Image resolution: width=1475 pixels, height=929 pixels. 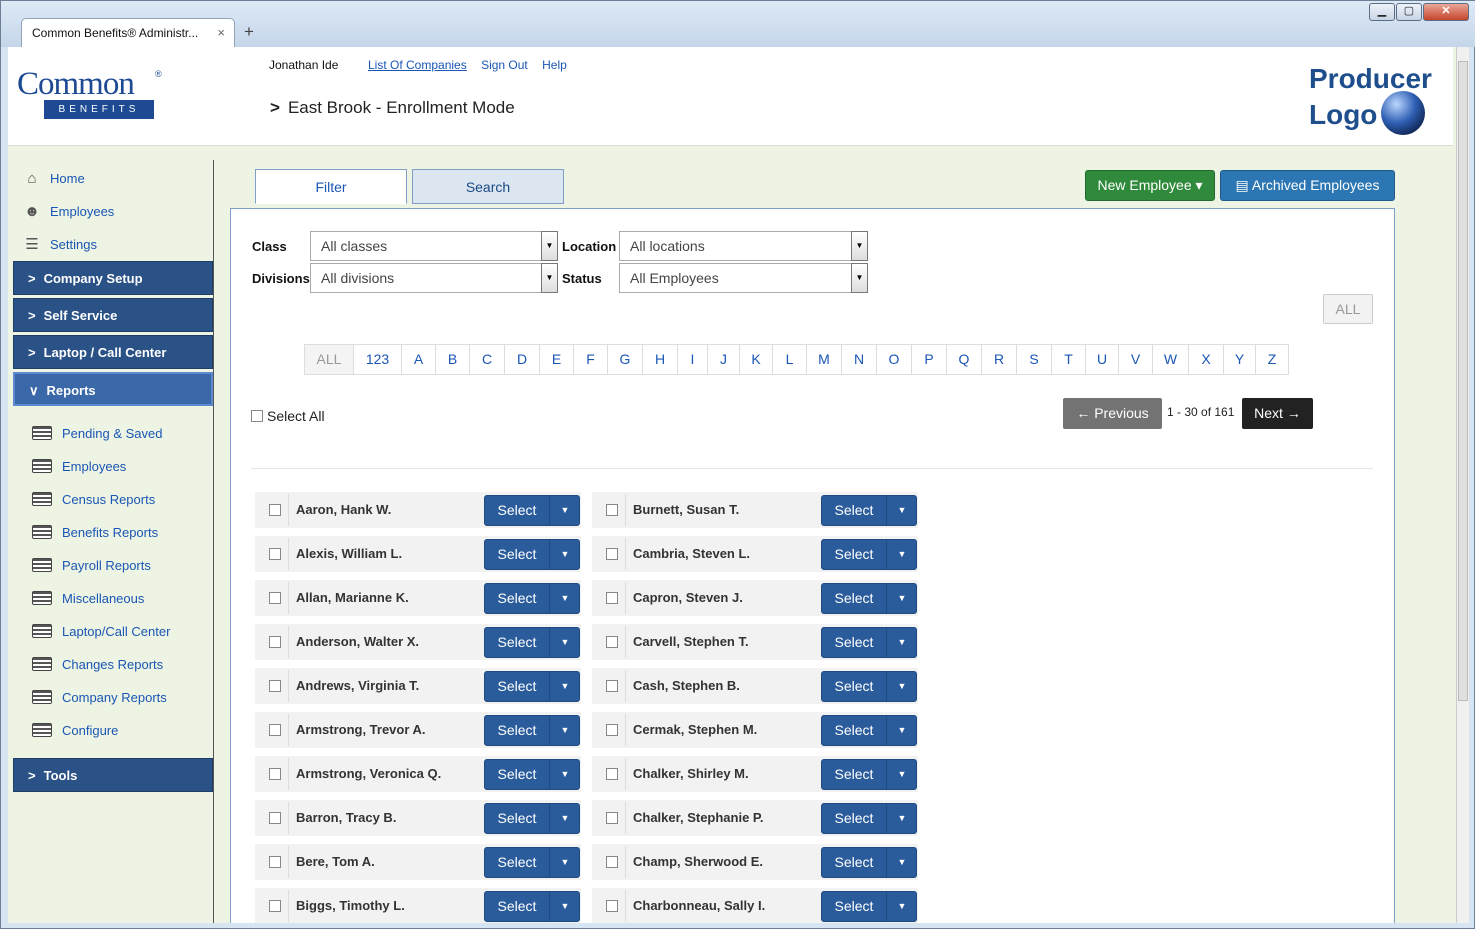 What do you see at coordinates (1240, 359) in the screenshot?
I see `alpha-letter: Y` at bounding box center [1240, 359].